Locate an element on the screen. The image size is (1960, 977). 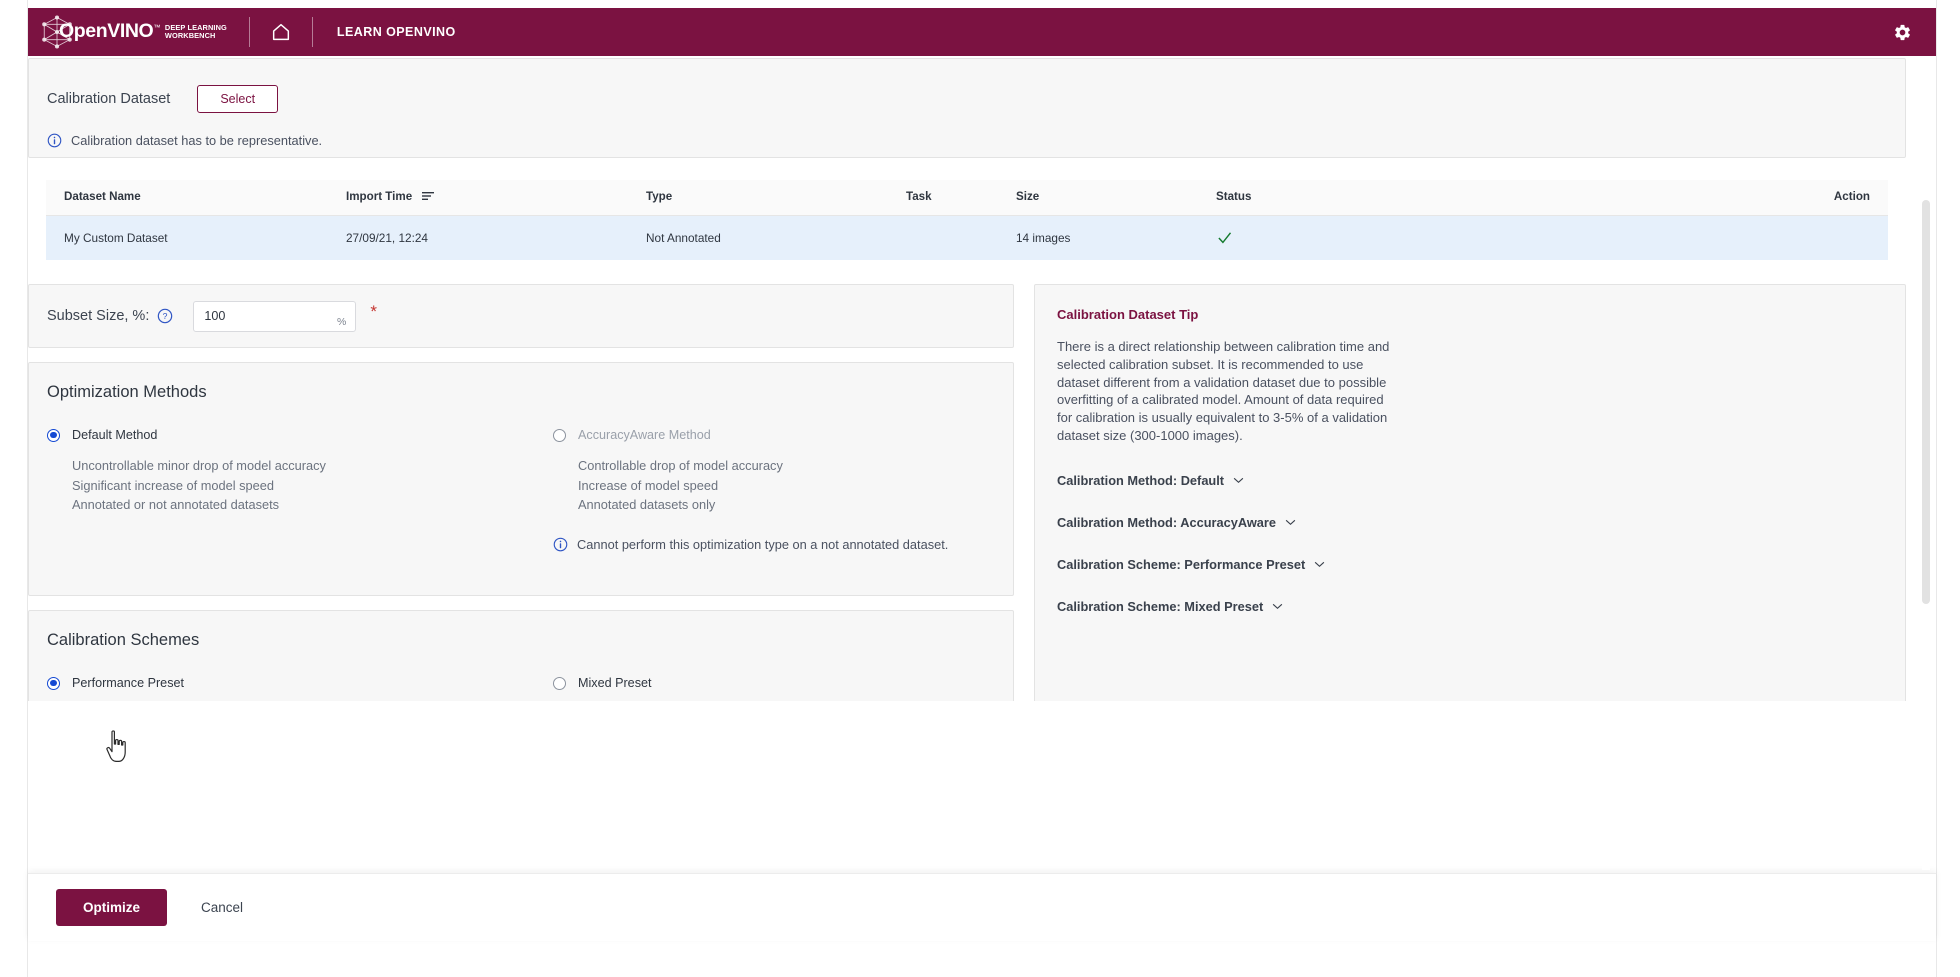
openvino-logo: OpenVINO™ DEEP LEARNING WORKBENCH is located at coordinates (138, 32).